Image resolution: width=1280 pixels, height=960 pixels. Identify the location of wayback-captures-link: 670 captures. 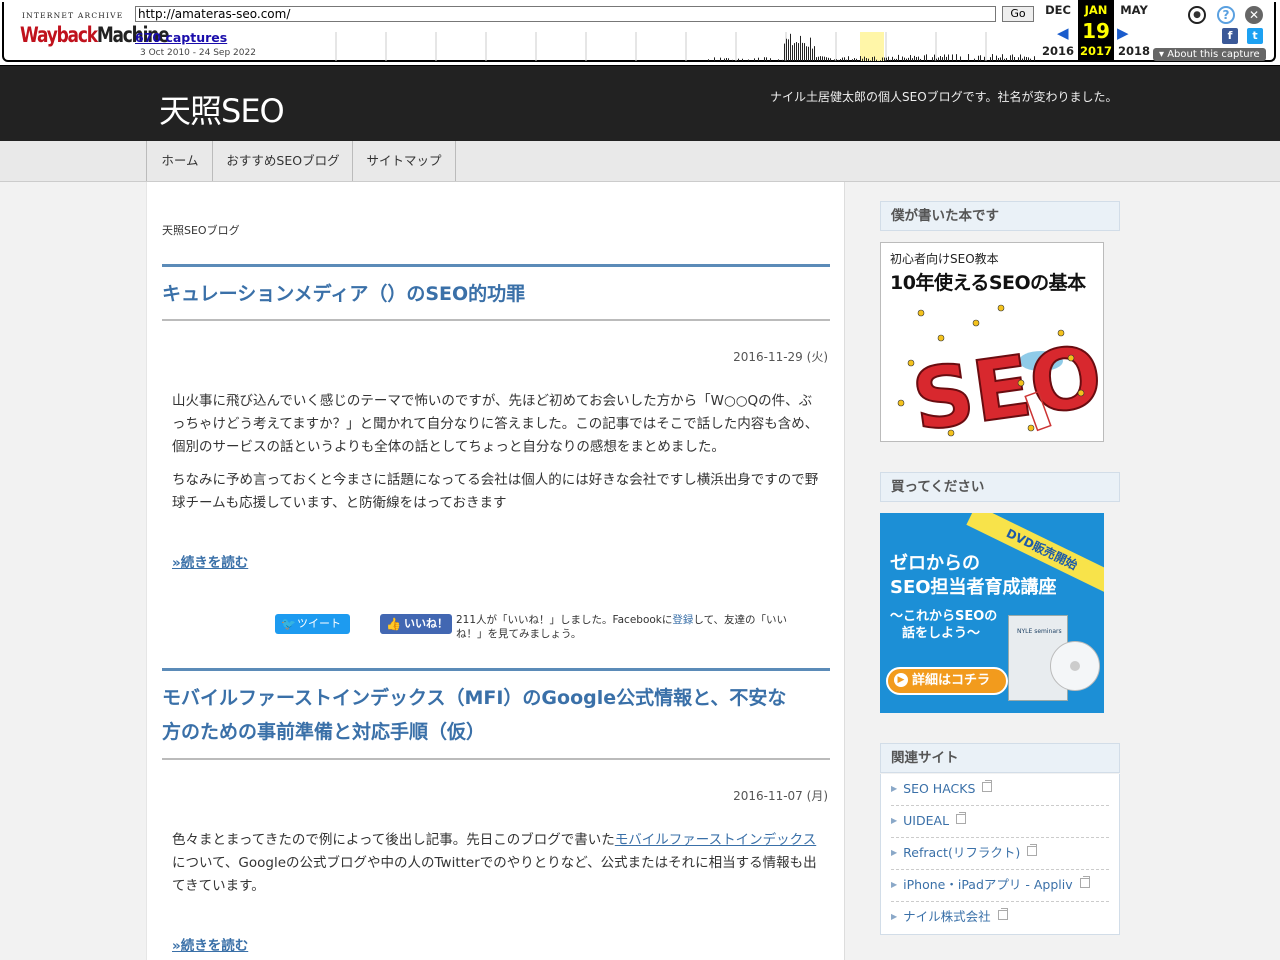
(181, 37).